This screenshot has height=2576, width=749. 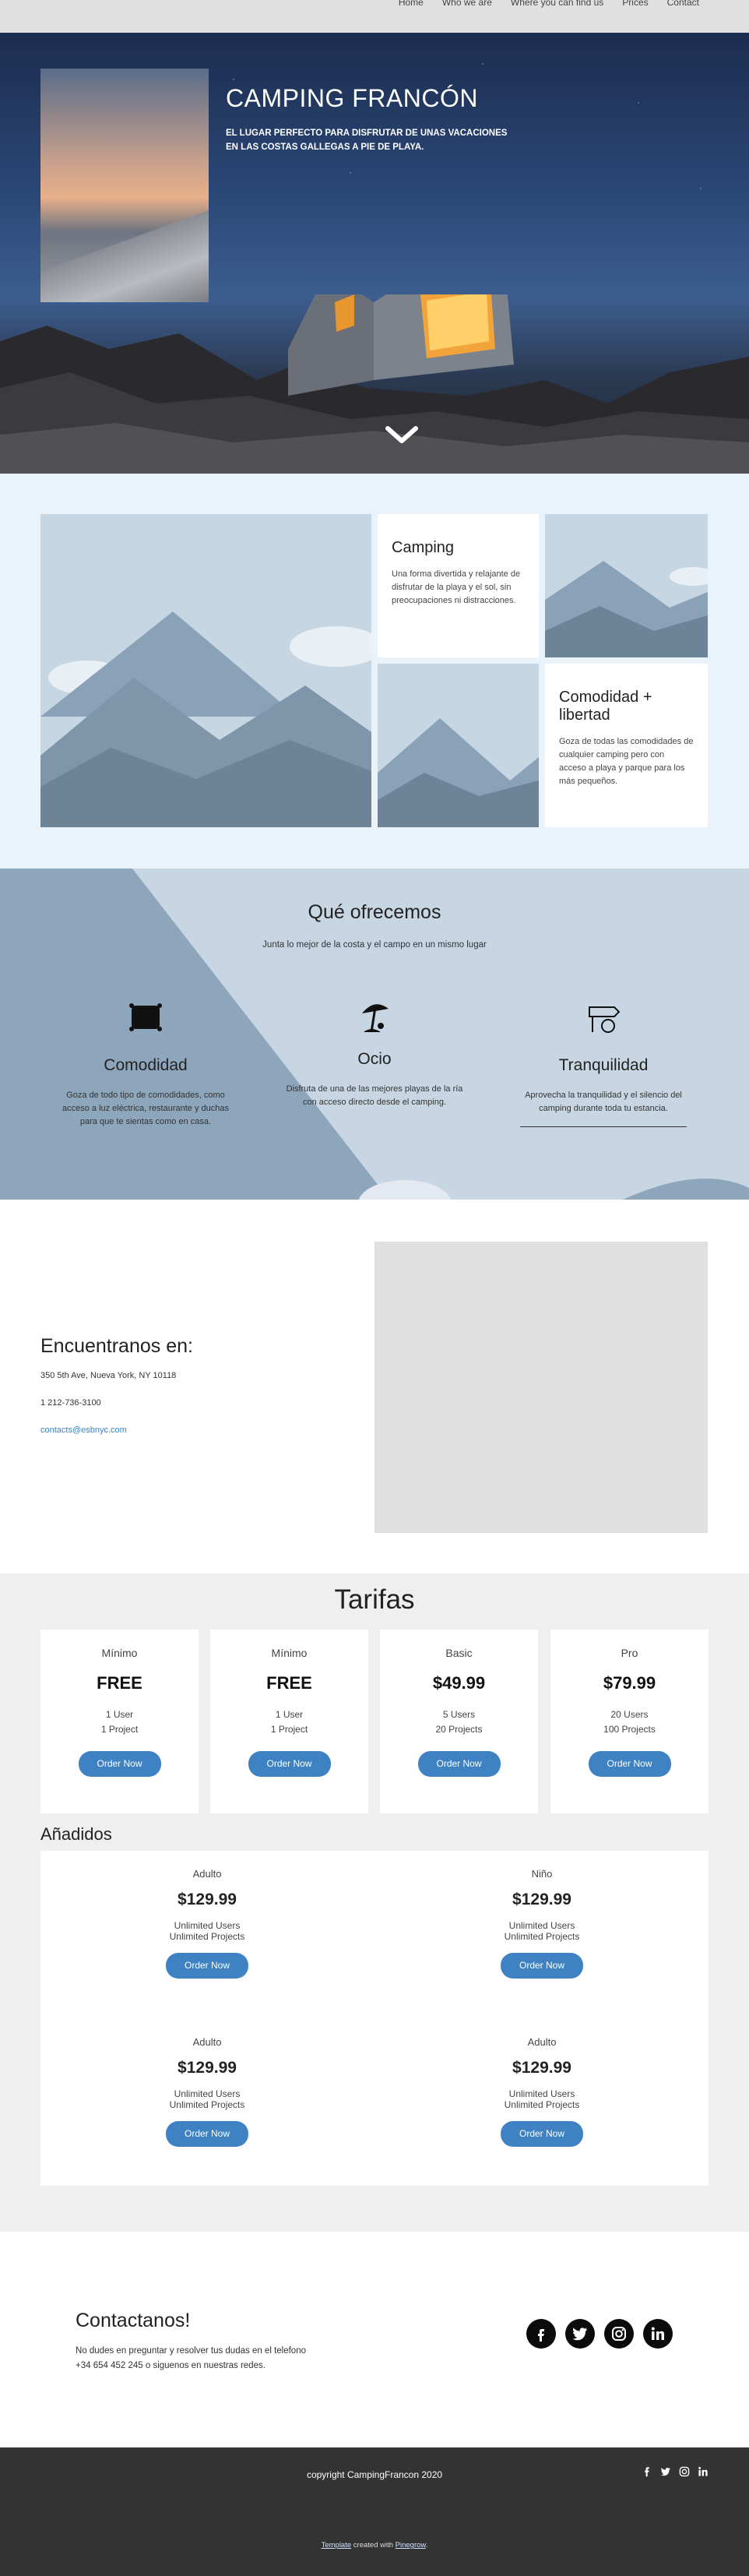 What do you see at coordinates (424, 547) in the screenshot?
I see `camping-card-title: Camping` at bounding box center [424, 547].